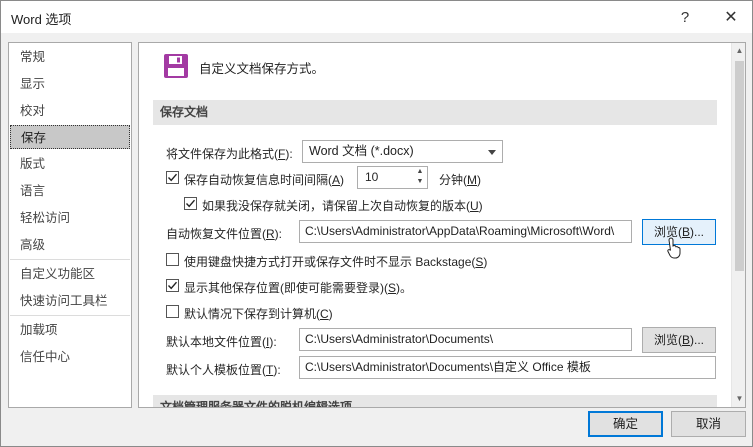  What do you see at coordinates (172, 311) in the screenshot?
I see `save-to-computer-checkbox` at bounding box center [172, 311].